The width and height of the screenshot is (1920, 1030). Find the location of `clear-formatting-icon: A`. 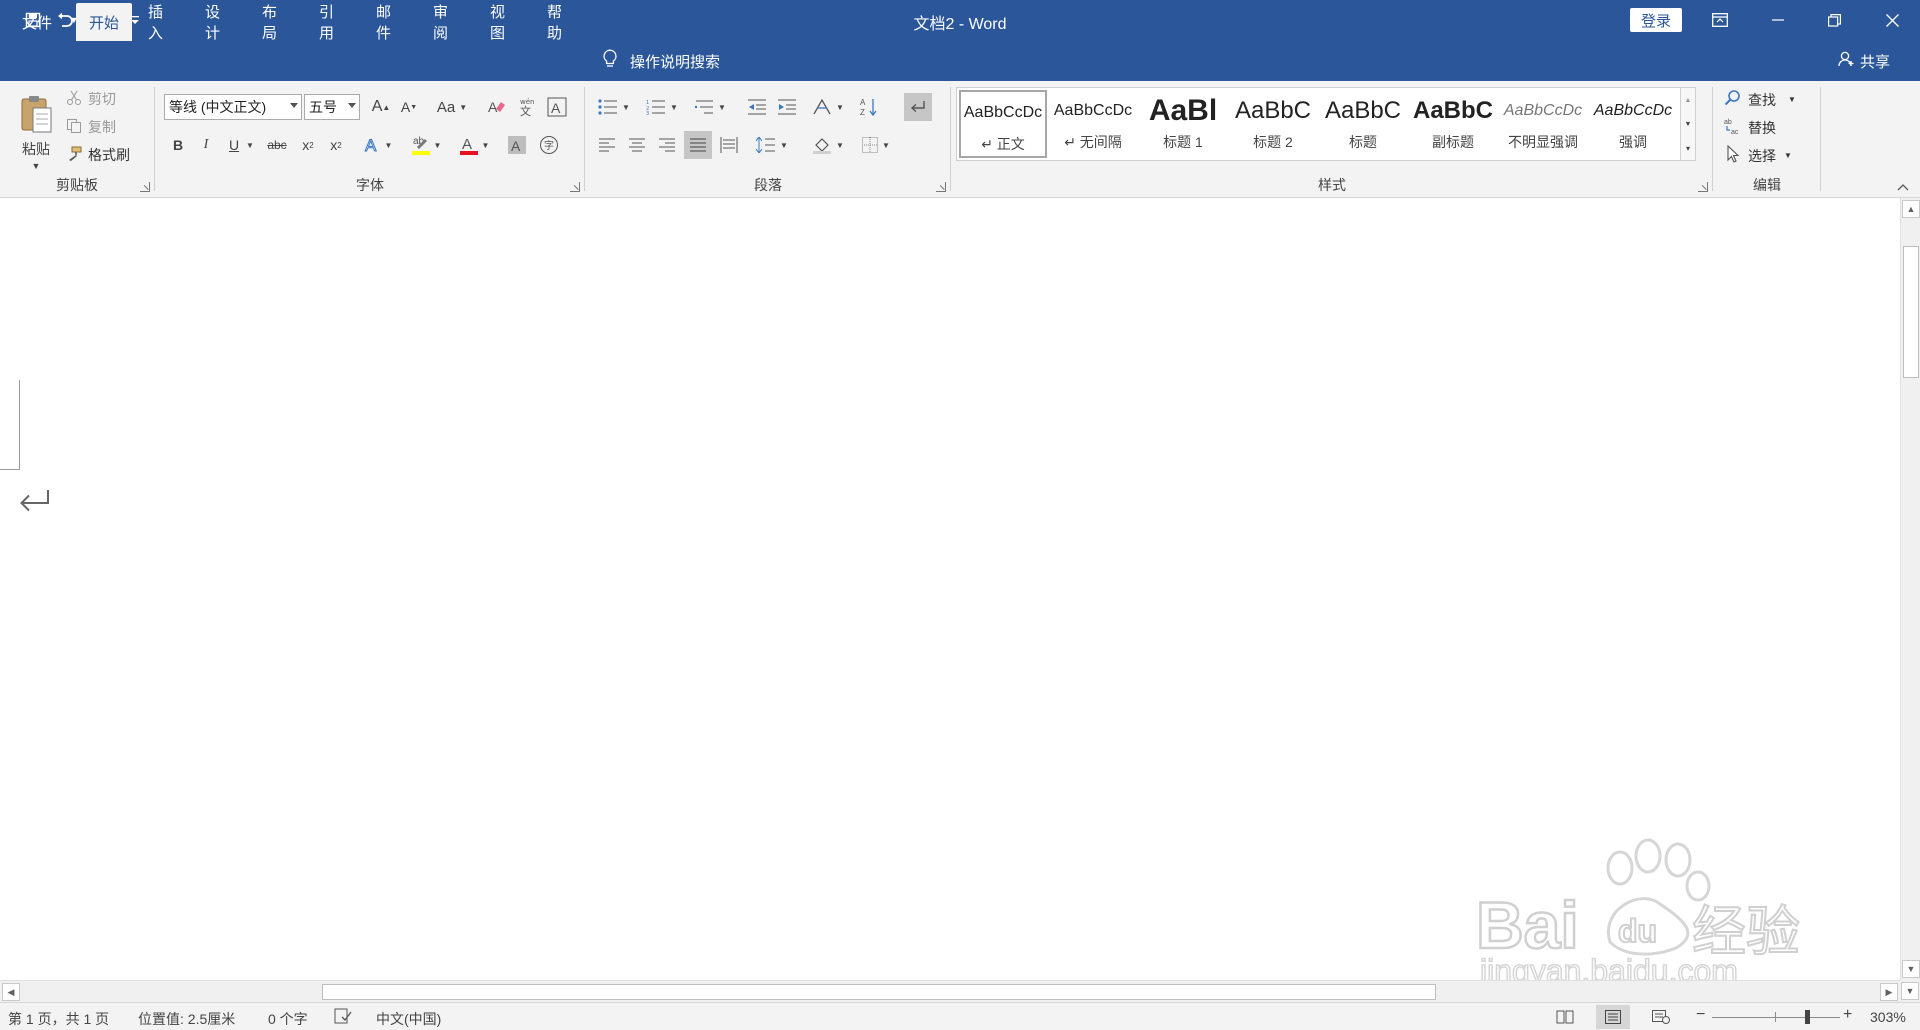

clear-formatting-icon: A is located at coordinates (497, 107).